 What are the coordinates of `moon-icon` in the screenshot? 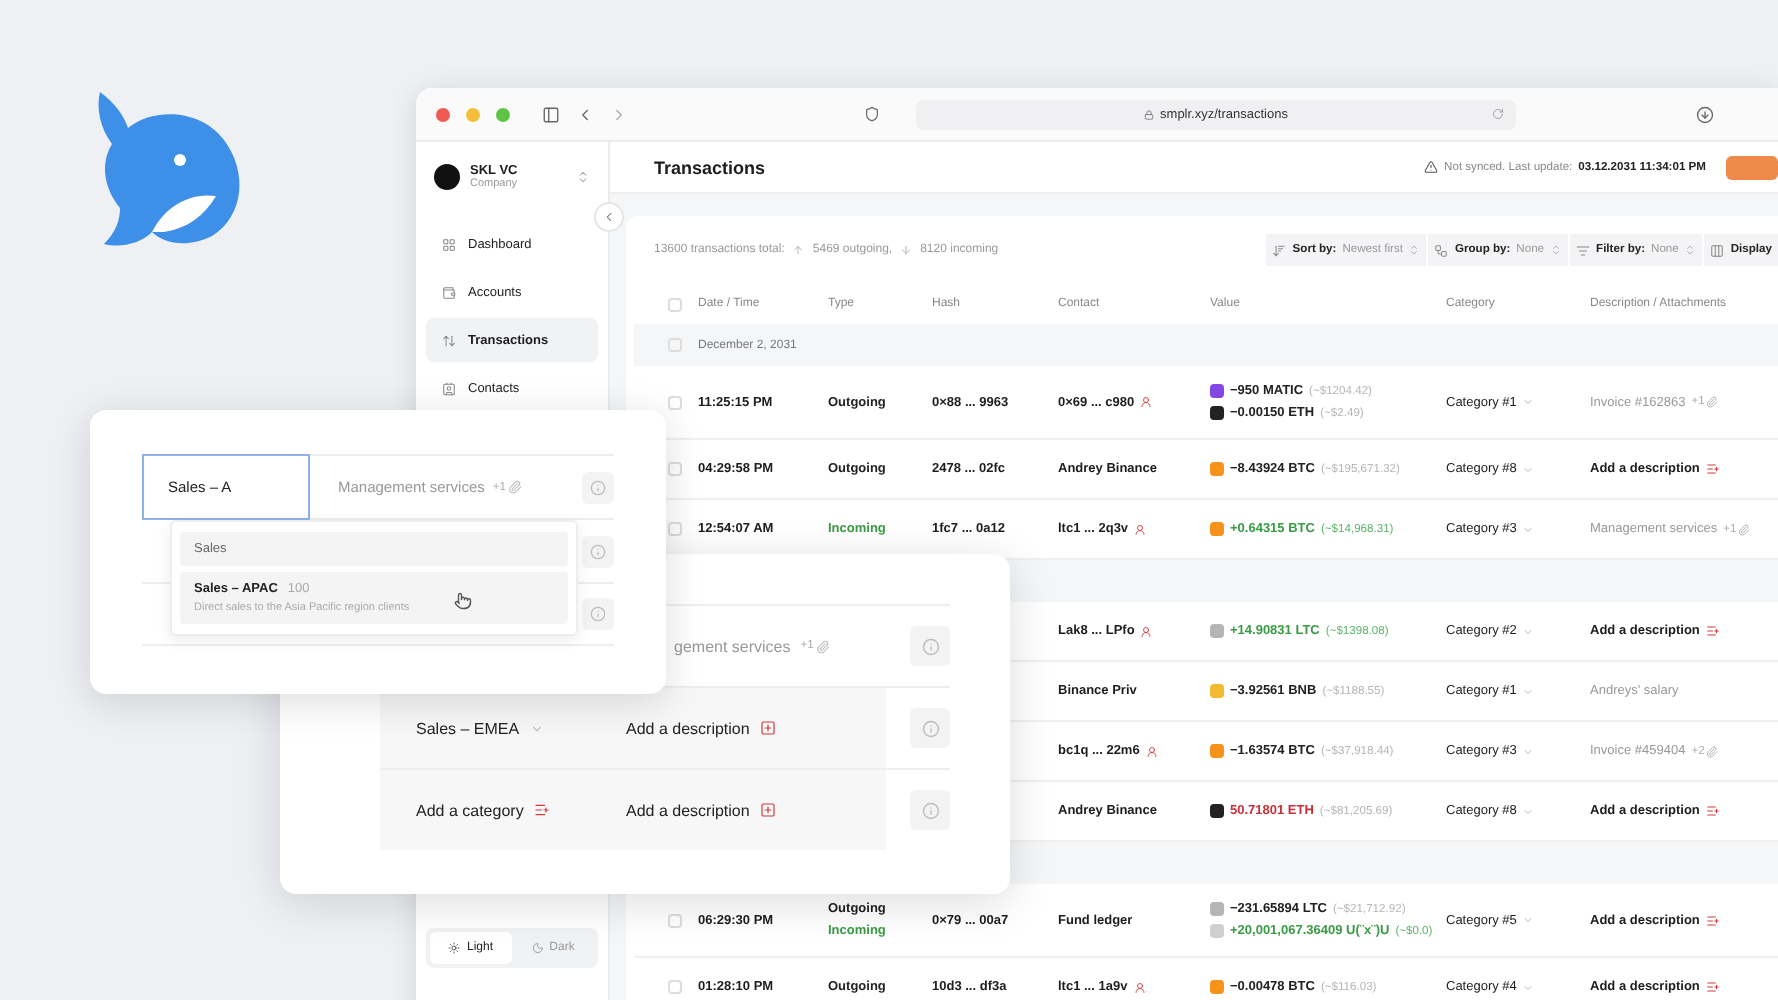 It's located at (537, 948).